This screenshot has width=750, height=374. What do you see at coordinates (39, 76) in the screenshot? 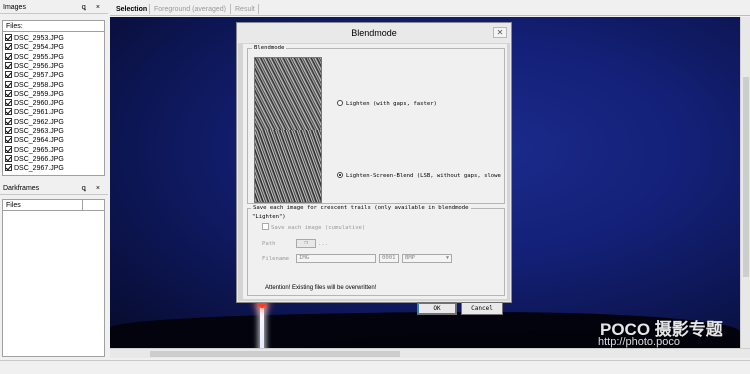
I see `file-name: DSC_2957.JPG` at bounding box center [39, 76].